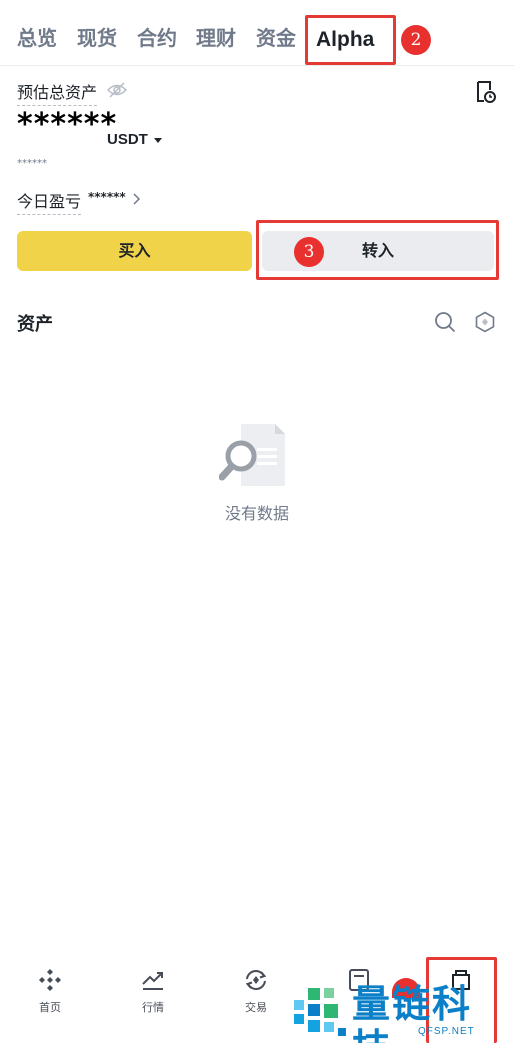  What do you see at coordinates (35, 324) in the screenshot?
I see `assets-title: 资产` at bounding box center [35, 324].